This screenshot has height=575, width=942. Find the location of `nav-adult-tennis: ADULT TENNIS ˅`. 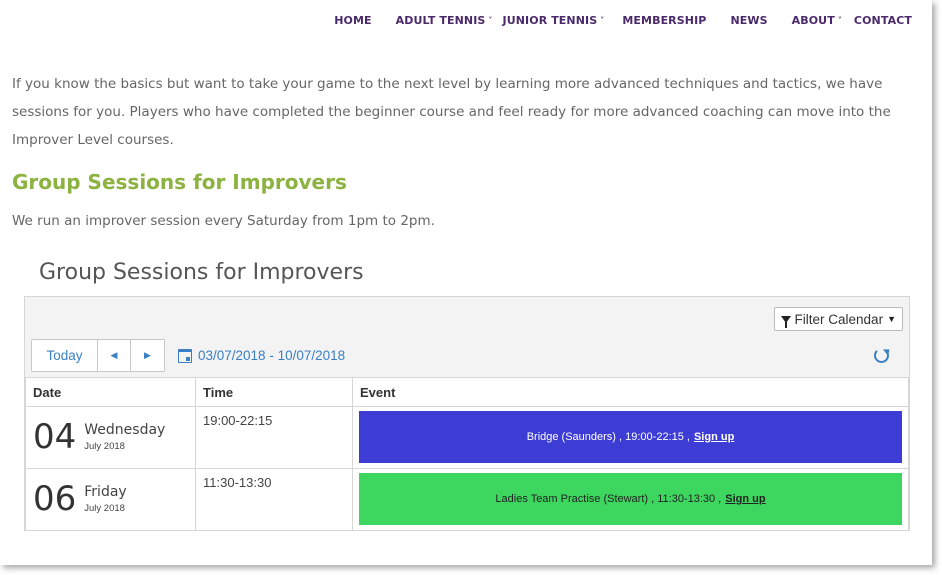

nav-adult-tennis: ADULT TENNIS ˅ is located at coordinates (444, 20).